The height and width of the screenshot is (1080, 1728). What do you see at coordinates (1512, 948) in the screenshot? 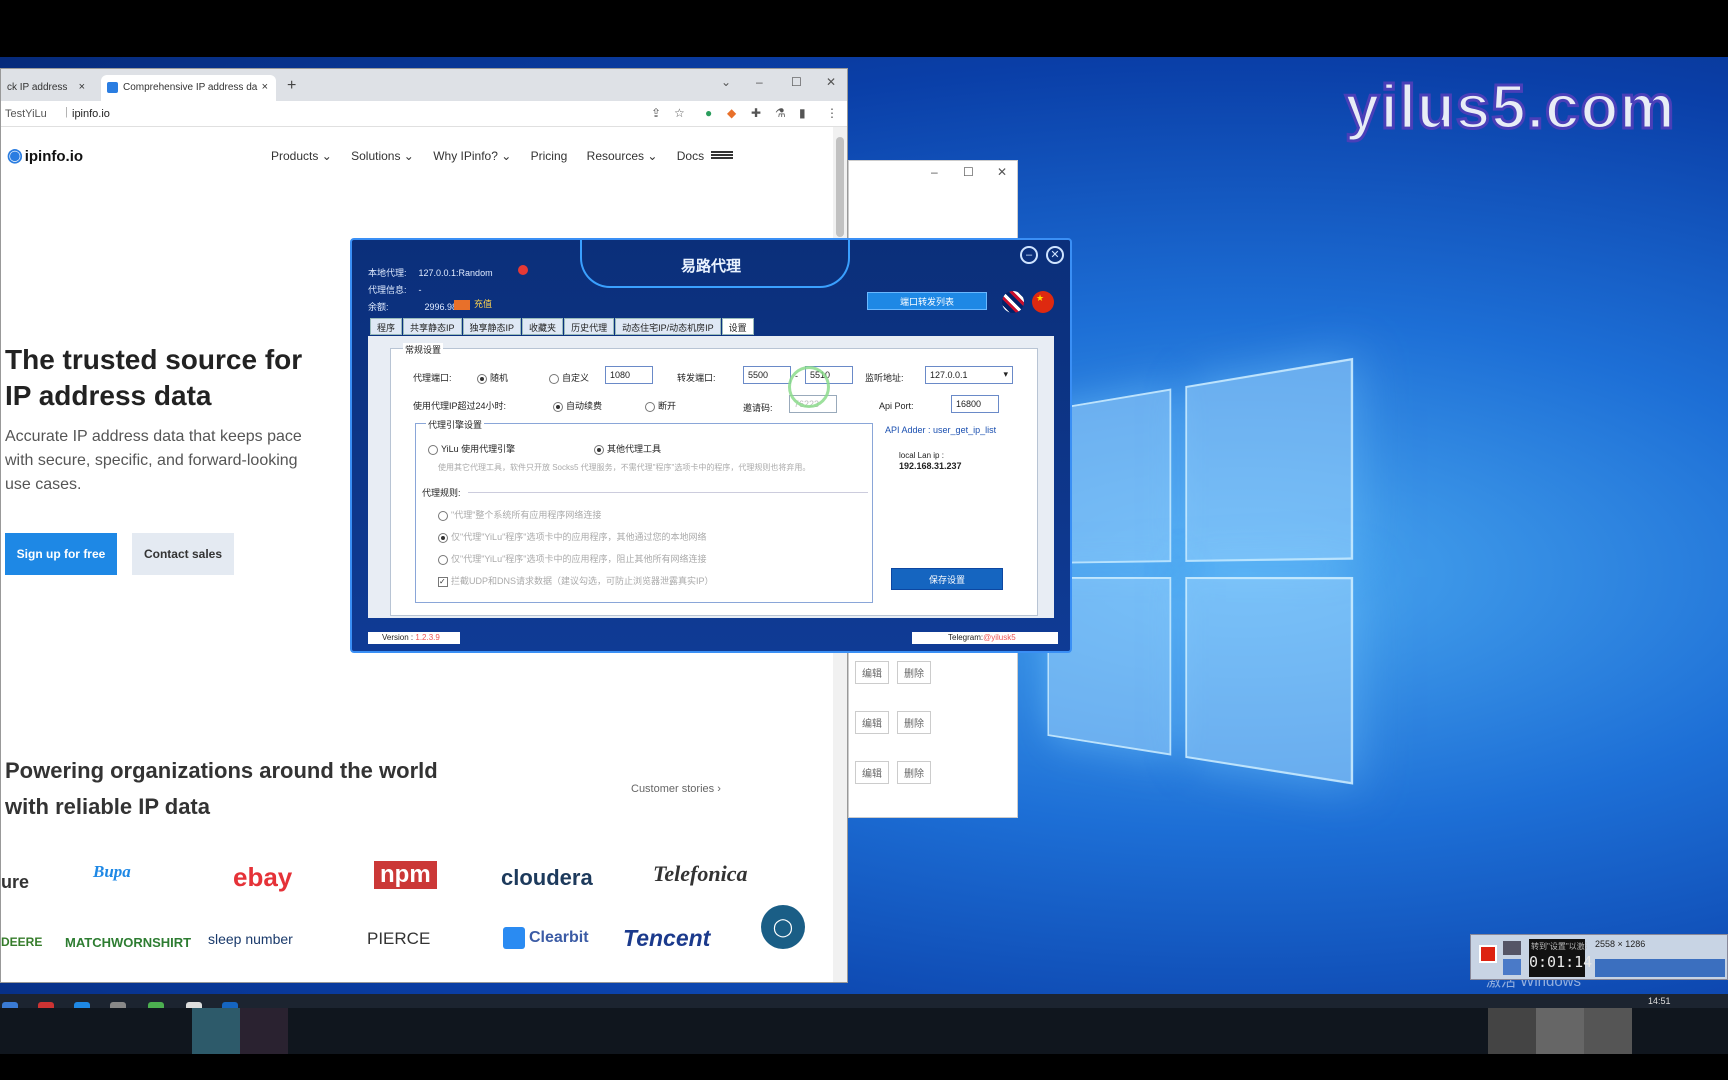
I see `camera-icon` at bounding box center [1512, 948].